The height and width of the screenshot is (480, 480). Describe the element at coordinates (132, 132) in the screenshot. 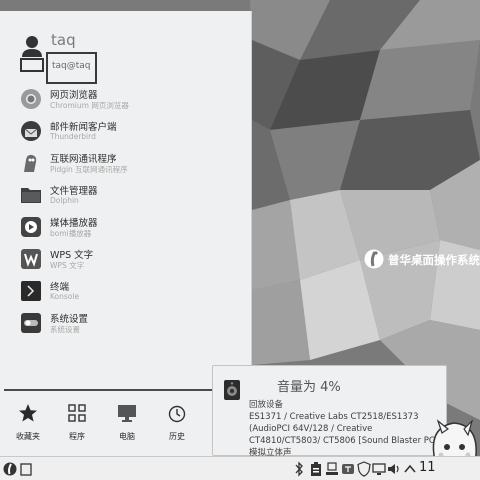

I see `app-item-mail-client: 邮件新闻客户端 Thunderbird` at that location.